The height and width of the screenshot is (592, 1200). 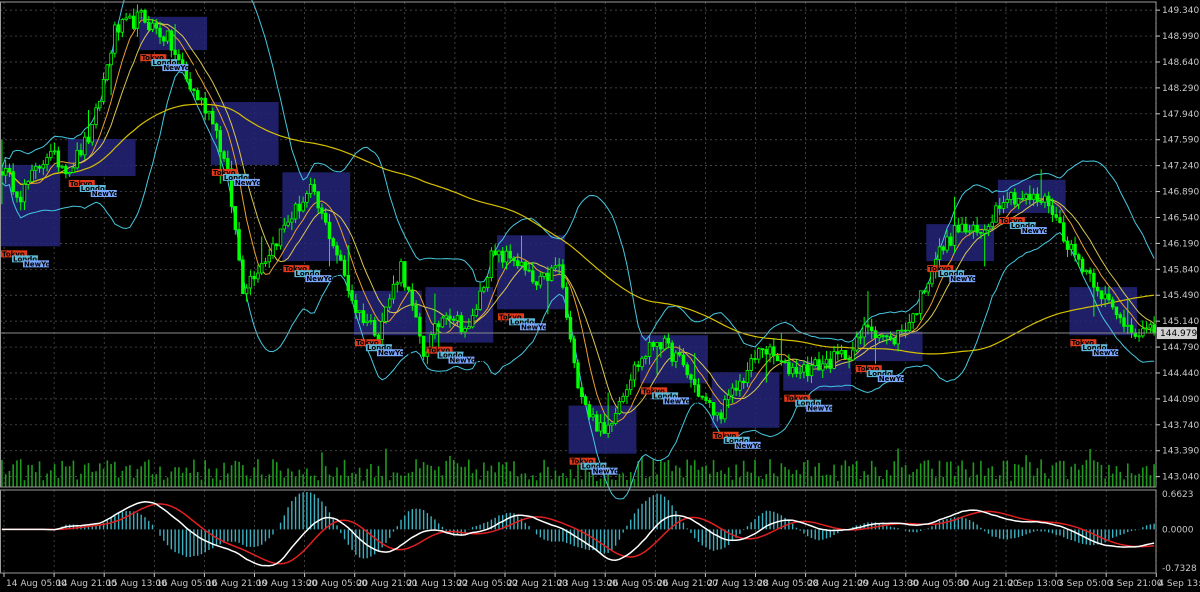 What do you see at coordinates (1180, 270) in the screenshot?
I see `price-tick-label: 145.840` at bounding box center [1180, 270].